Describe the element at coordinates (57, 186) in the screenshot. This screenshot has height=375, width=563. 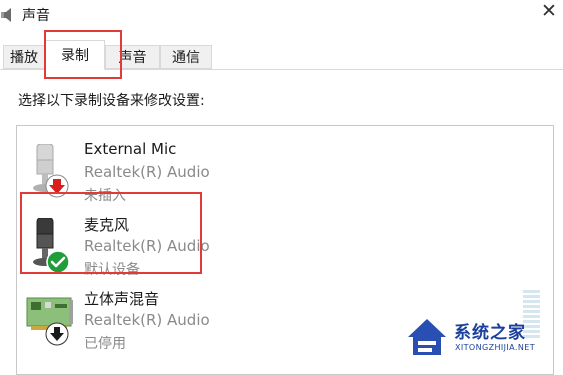
I see `unplugged-down-arrow-icon` at that location.